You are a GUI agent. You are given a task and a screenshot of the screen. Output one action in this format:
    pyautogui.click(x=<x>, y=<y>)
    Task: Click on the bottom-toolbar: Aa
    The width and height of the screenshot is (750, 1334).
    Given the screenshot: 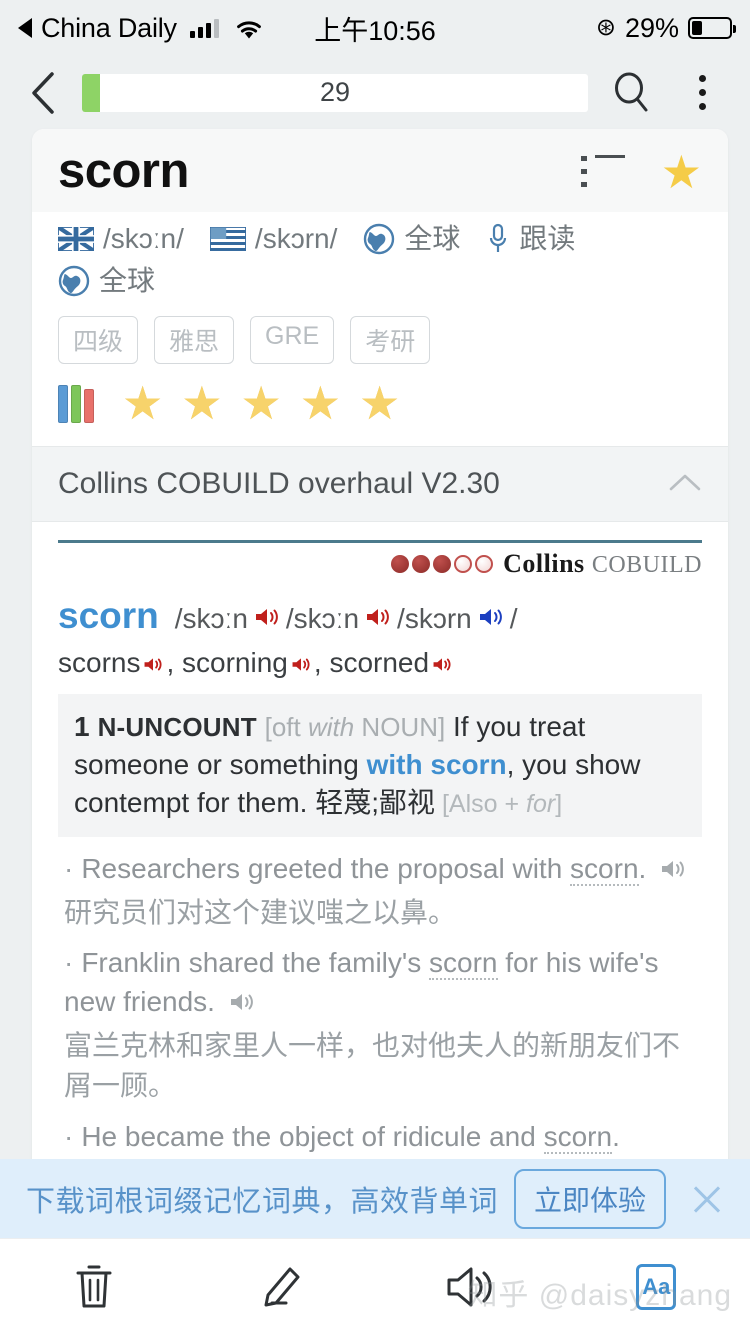 What is the action you would take?
    pyautogui.click(x=375, y=1286)
    